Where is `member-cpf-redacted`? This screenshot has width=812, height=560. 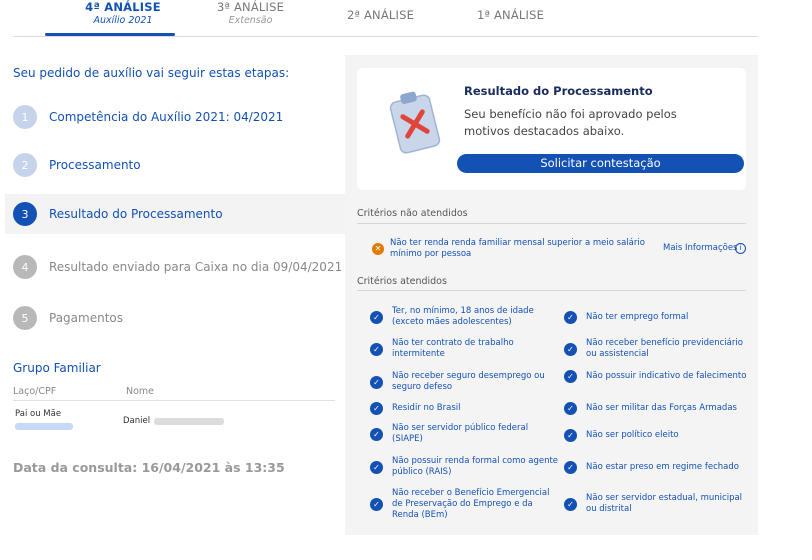 member-cpf-redacted is located at coordinates (44, 426).